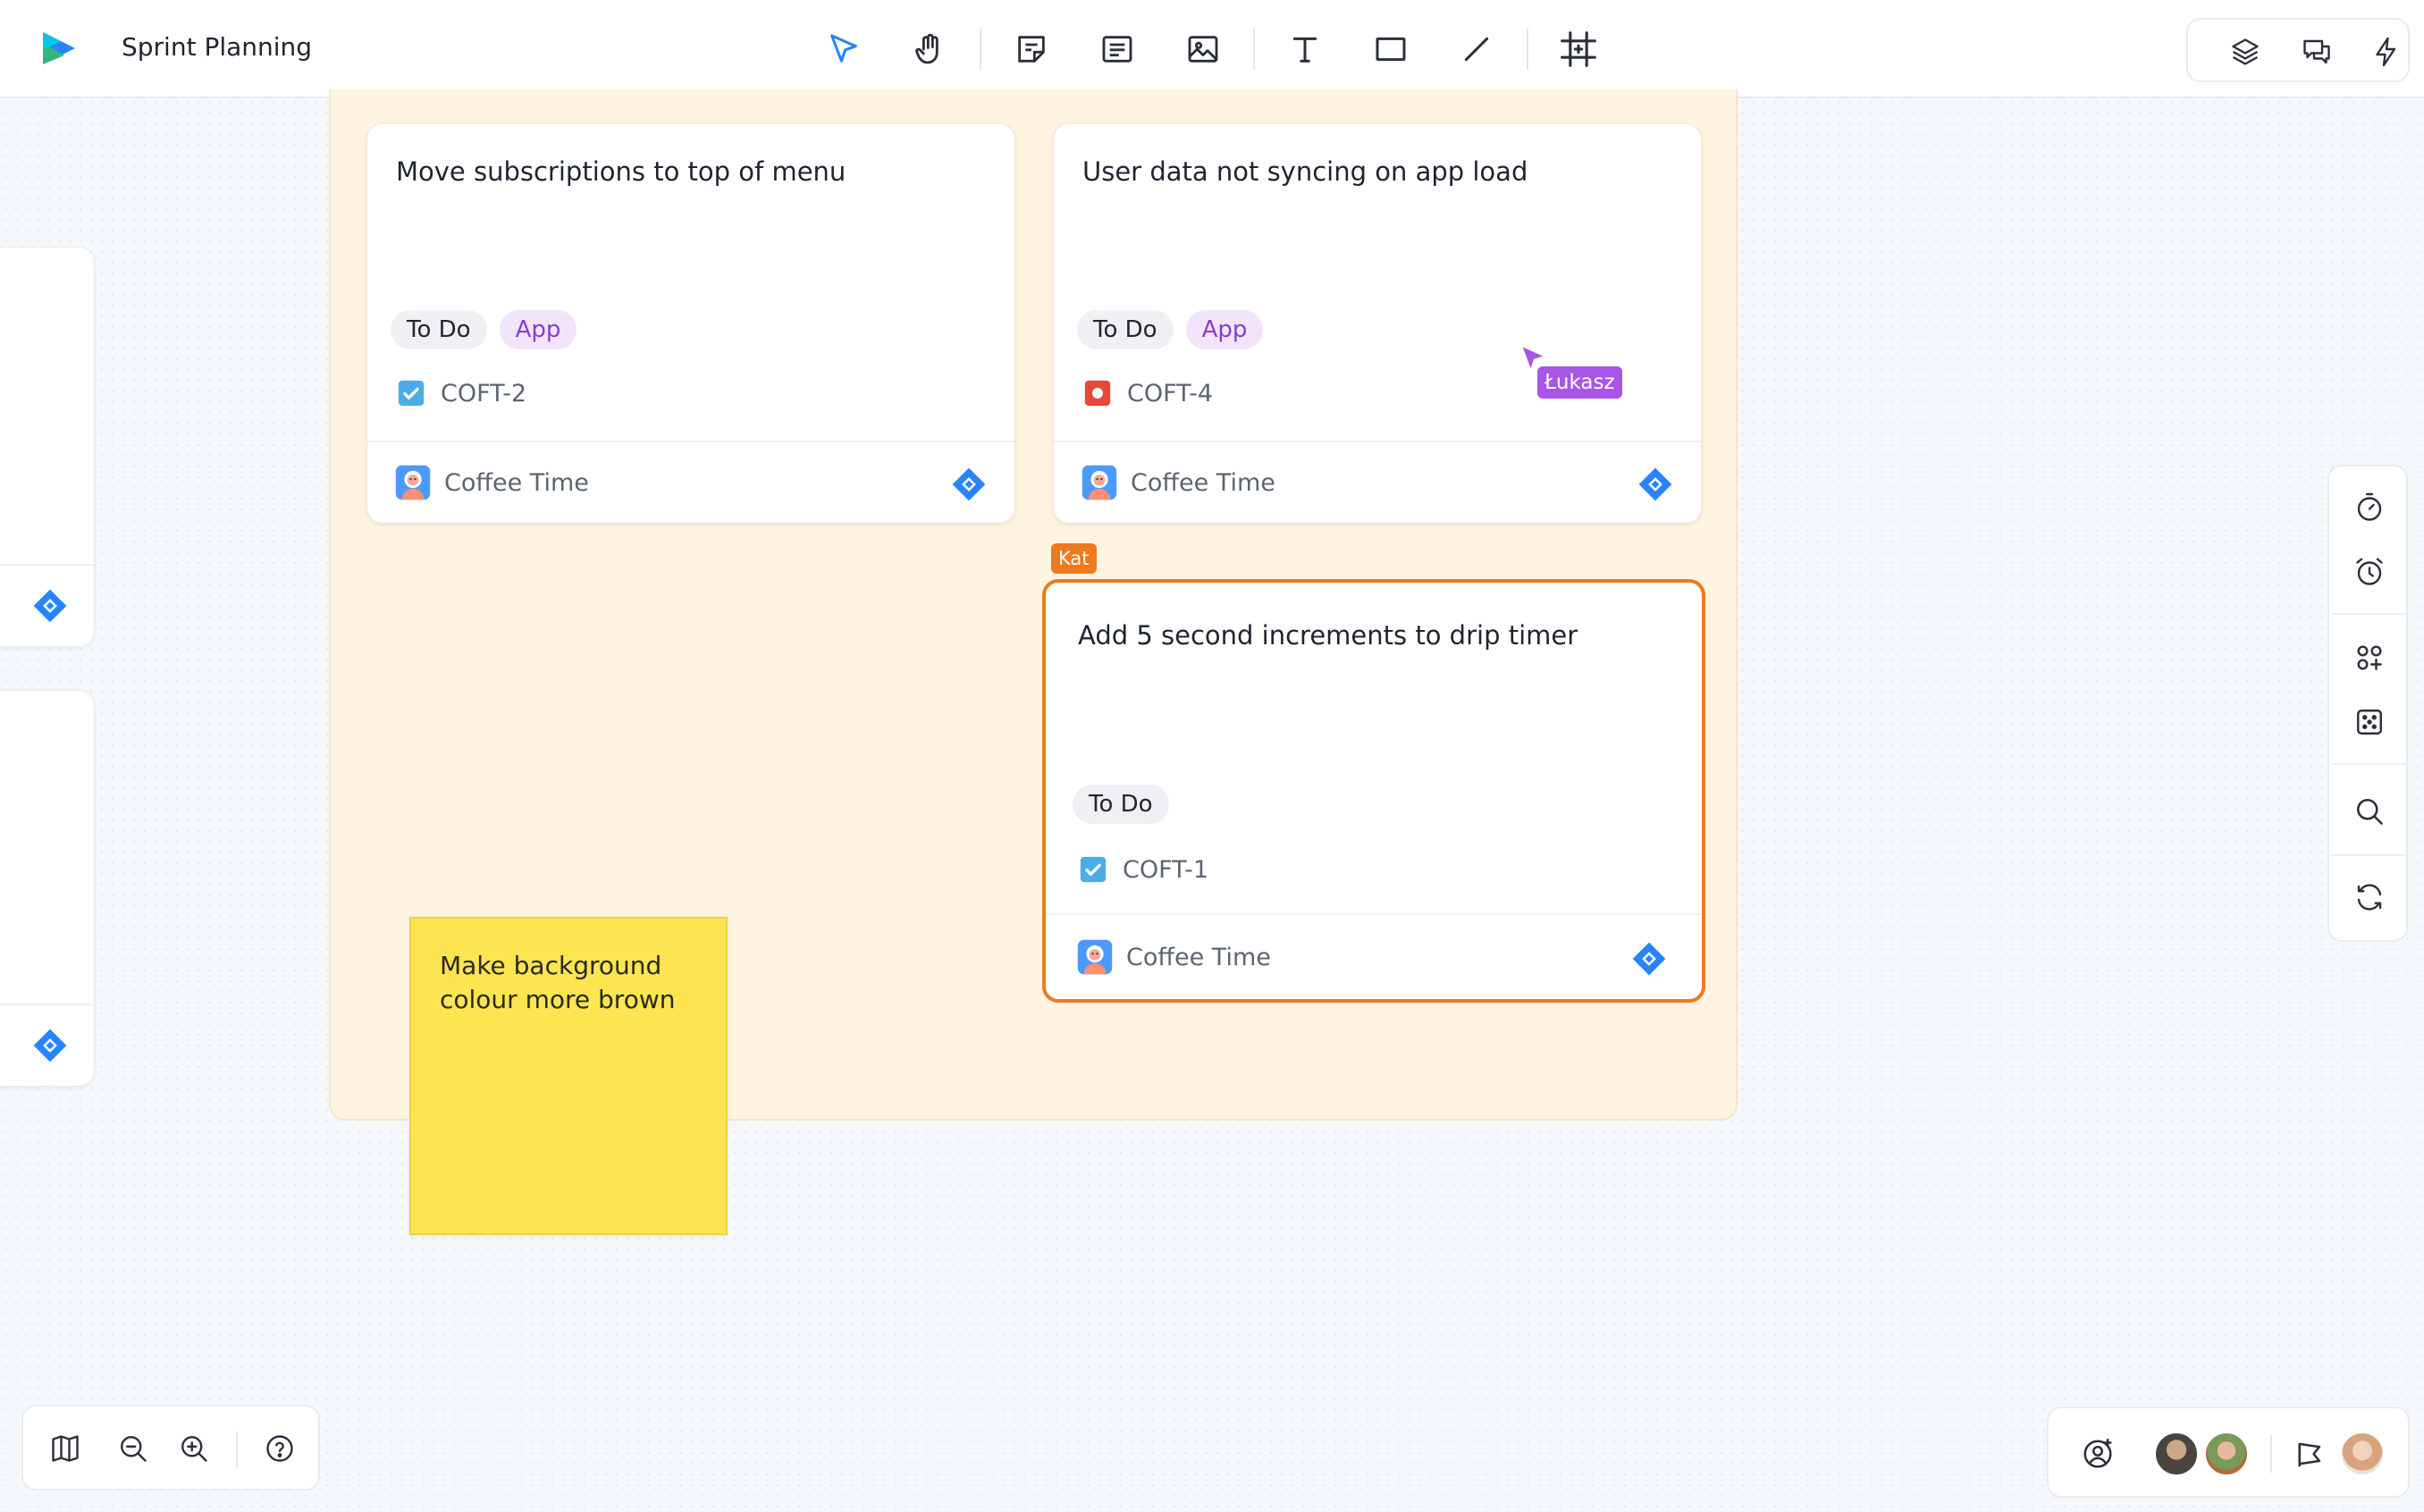  What do you see at coordinates (217, 47) in the screenshot?
I see `board-title: Sprint Planning` at bounding box center [217, 47].